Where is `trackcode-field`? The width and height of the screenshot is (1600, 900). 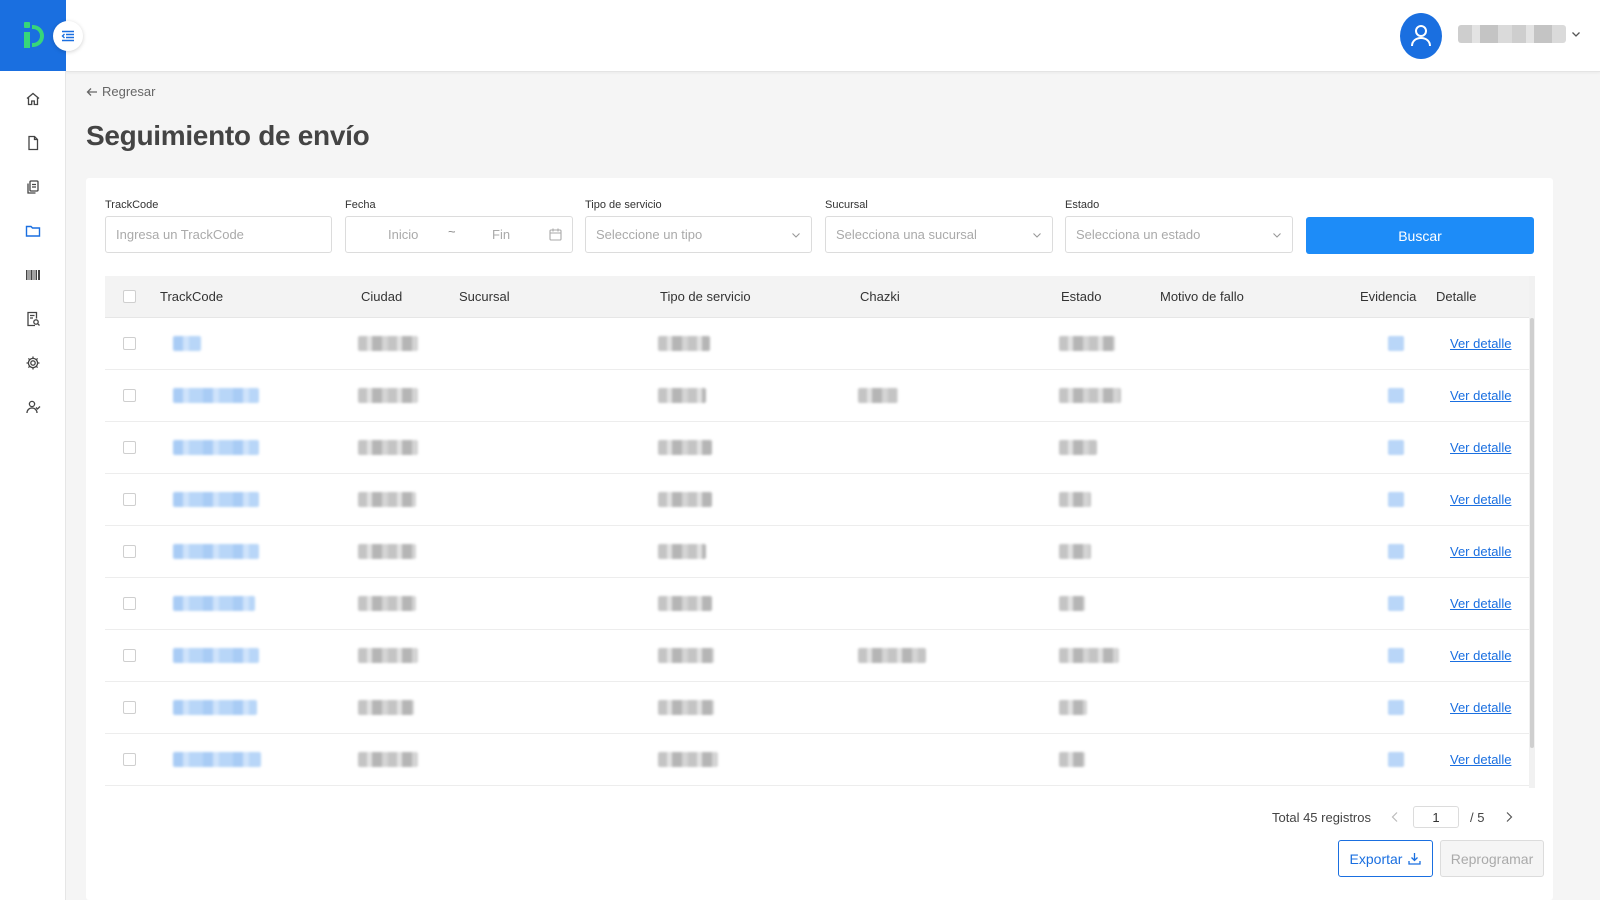 trackcode-field is located at coordinates (218, 234).